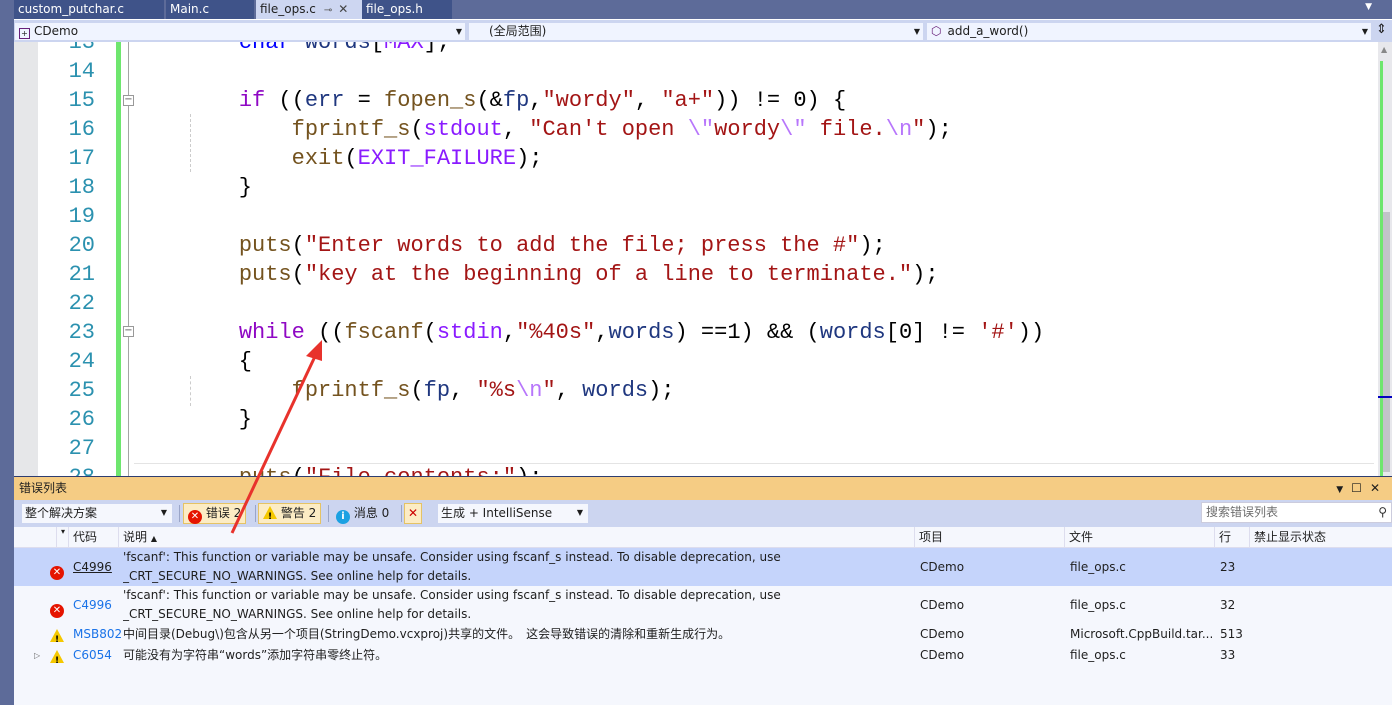 The width and height of the screenshot is (1392, 705). I want to click on code-line: 27, so click(694, 448).